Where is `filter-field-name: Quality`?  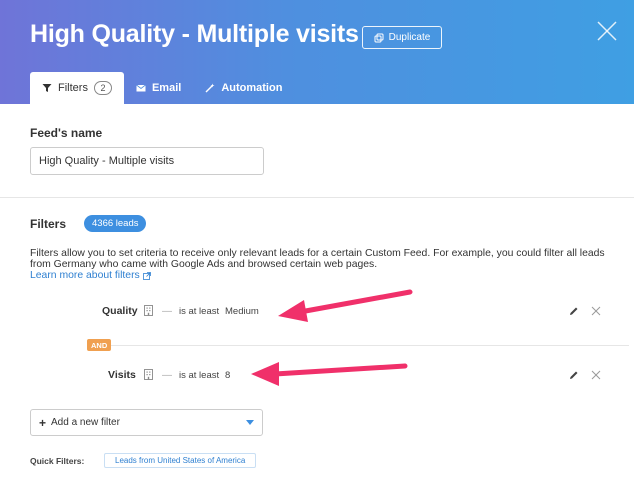 filter-field-name: Quality is located at coordinates (120, 311).